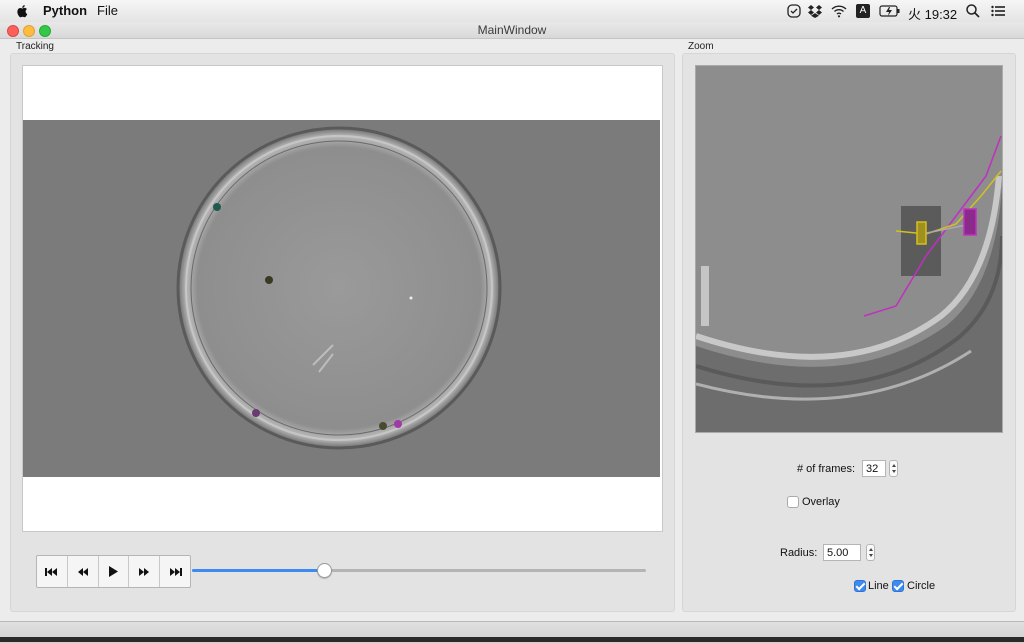 The height and width of the screenshot is (643, 1024). Describe the element at coordinates (815, 11) in the screenshot. I see `dropbox-icon` at that location.